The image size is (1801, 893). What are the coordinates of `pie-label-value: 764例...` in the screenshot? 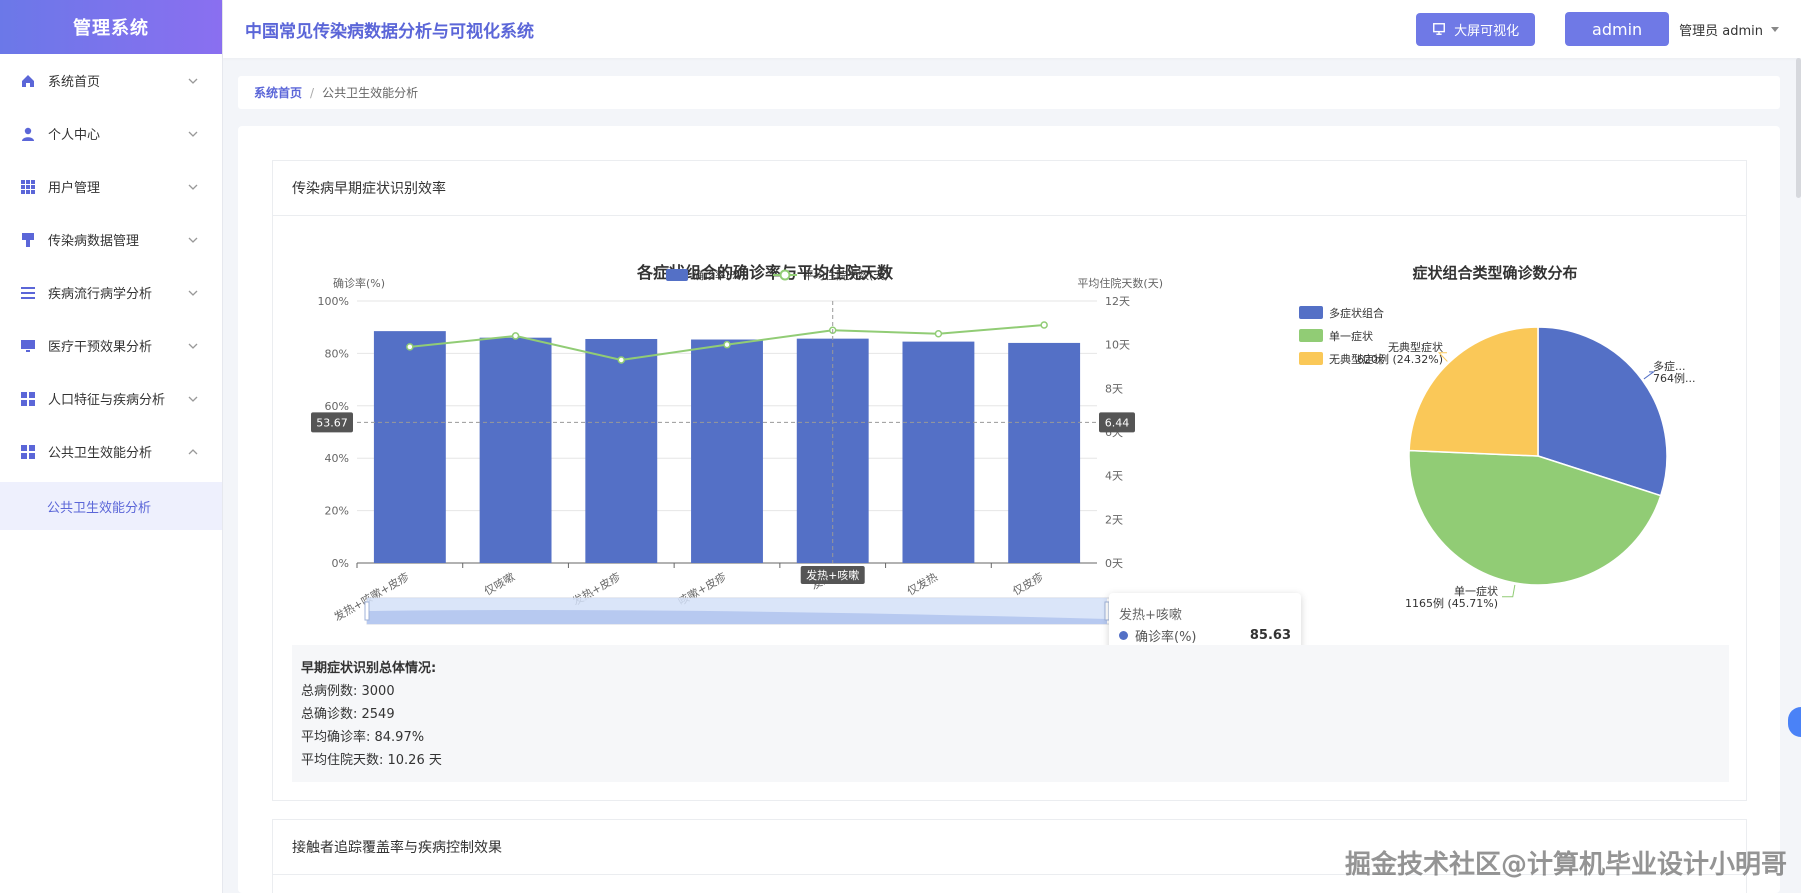 It's located at (1674, 378).